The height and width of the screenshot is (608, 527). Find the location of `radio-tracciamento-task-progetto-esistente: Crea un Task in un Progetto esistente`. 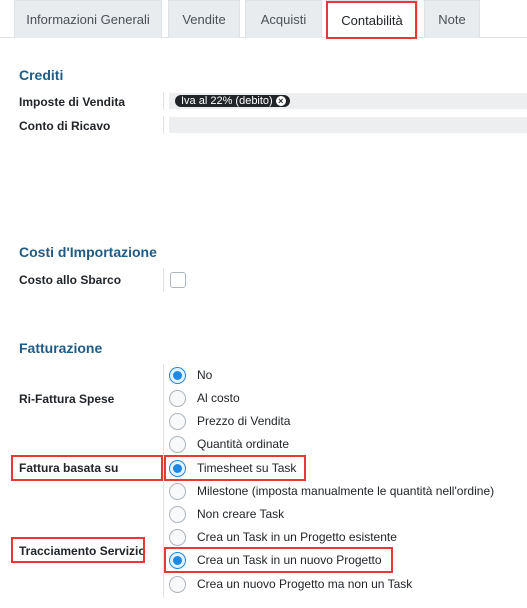

radio-tracciamento-task-progetto-esistente: Crea un Task in un Progetto esistente is located at coordinates (283, 537).